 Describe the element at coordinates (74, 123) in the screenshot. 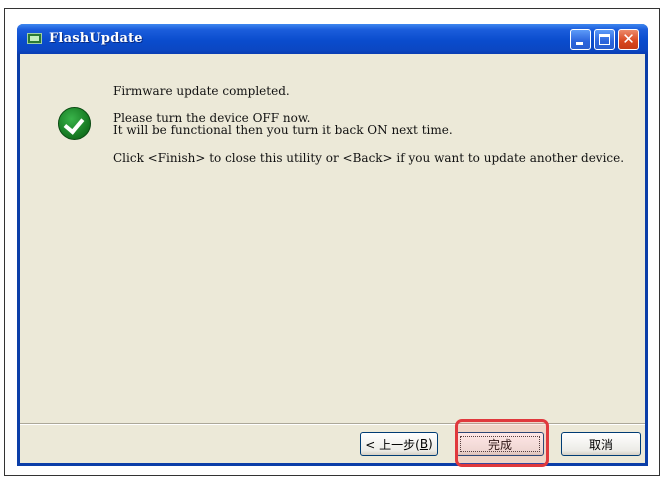

I see `success-check-icon` at that location.